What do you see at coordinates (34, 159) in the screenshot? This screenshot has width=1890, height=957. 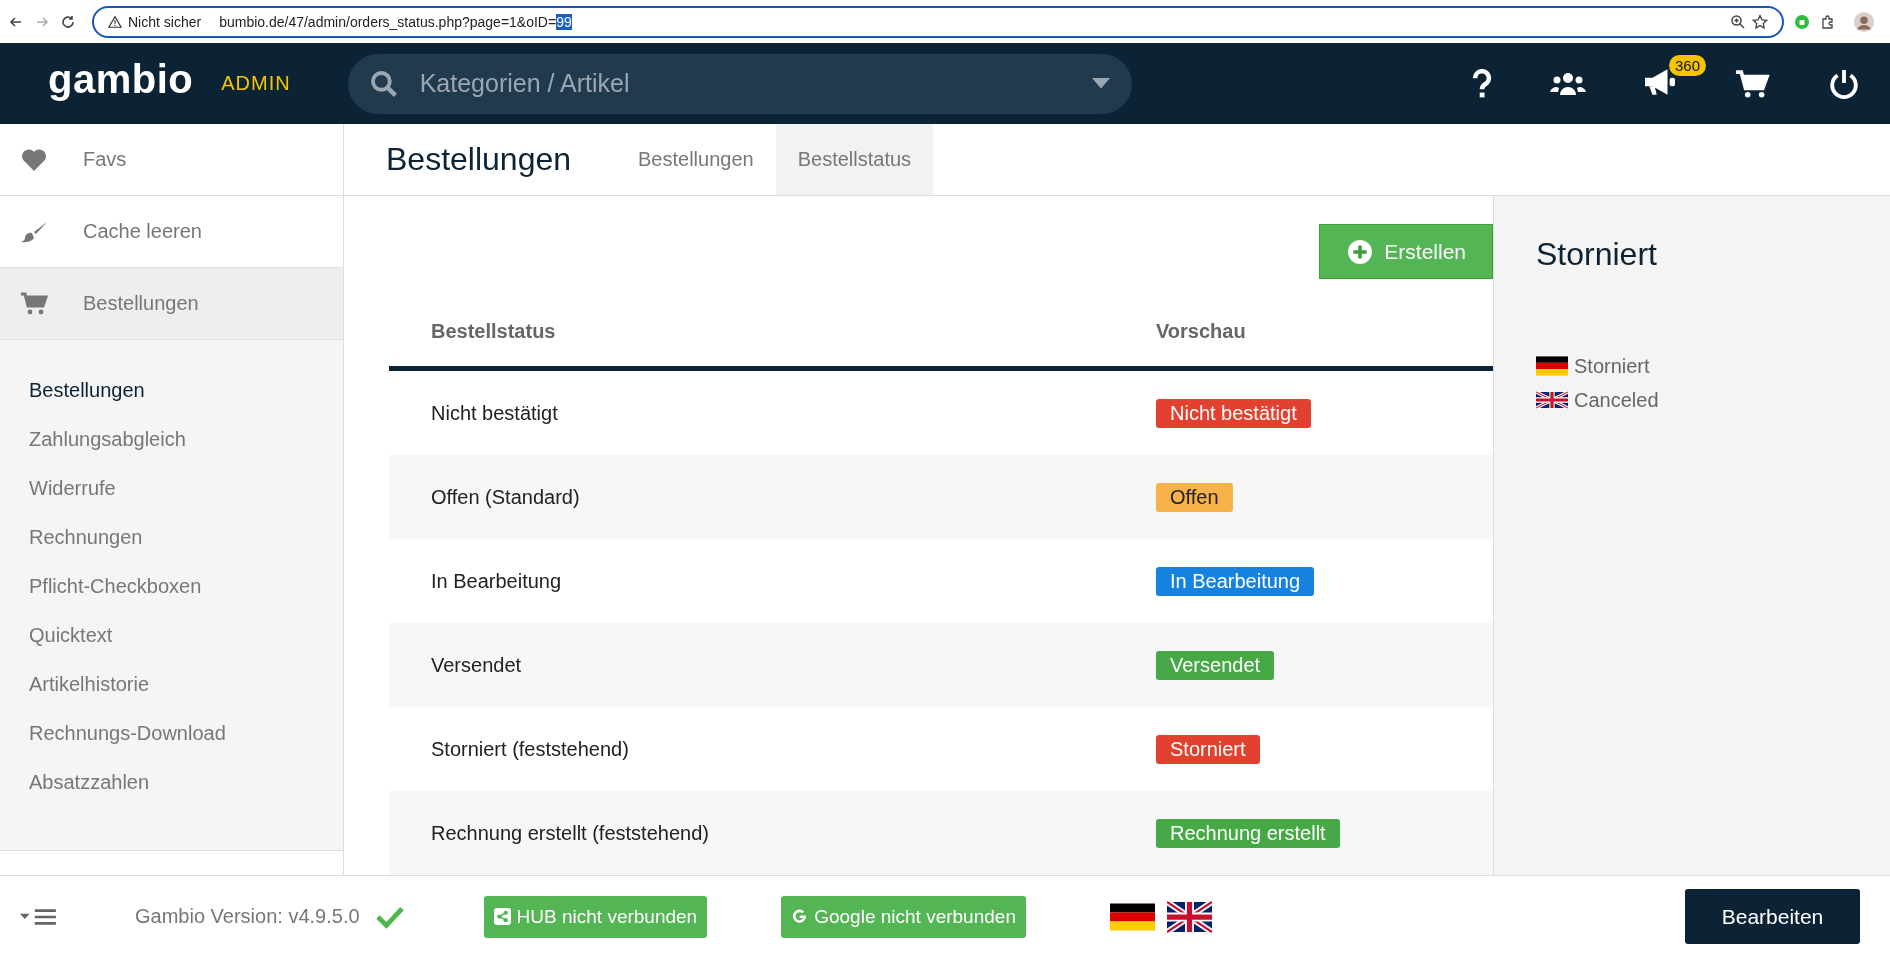 I see `heart-icon` at bounding box center [34, 159].